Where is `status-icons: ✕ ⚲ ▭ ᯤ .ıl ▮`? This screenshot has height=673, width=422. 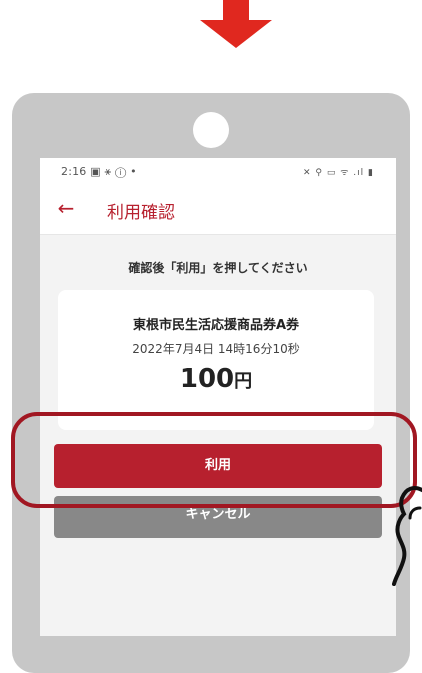
status-icons: ✕ ⚲ ▭ ᯤ .ıl ▮ is located at coordinates (338, 173).